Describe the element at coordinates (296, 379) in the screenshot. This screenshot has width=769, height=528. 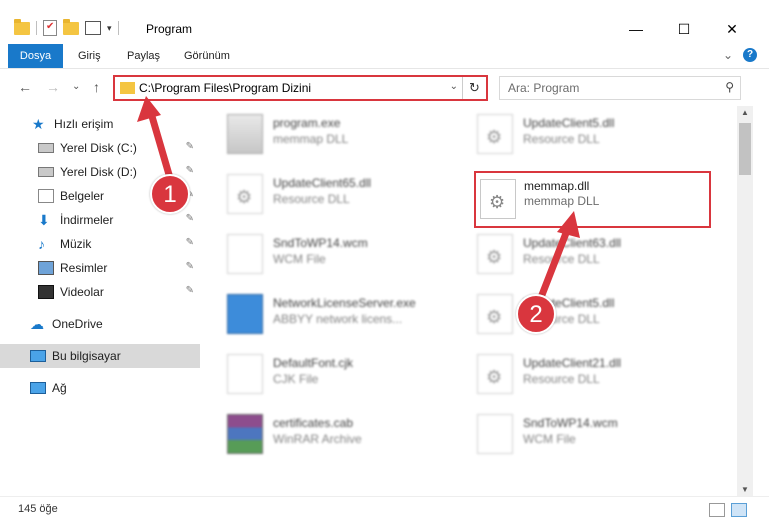
I see `file-type: CJK File` at that location.